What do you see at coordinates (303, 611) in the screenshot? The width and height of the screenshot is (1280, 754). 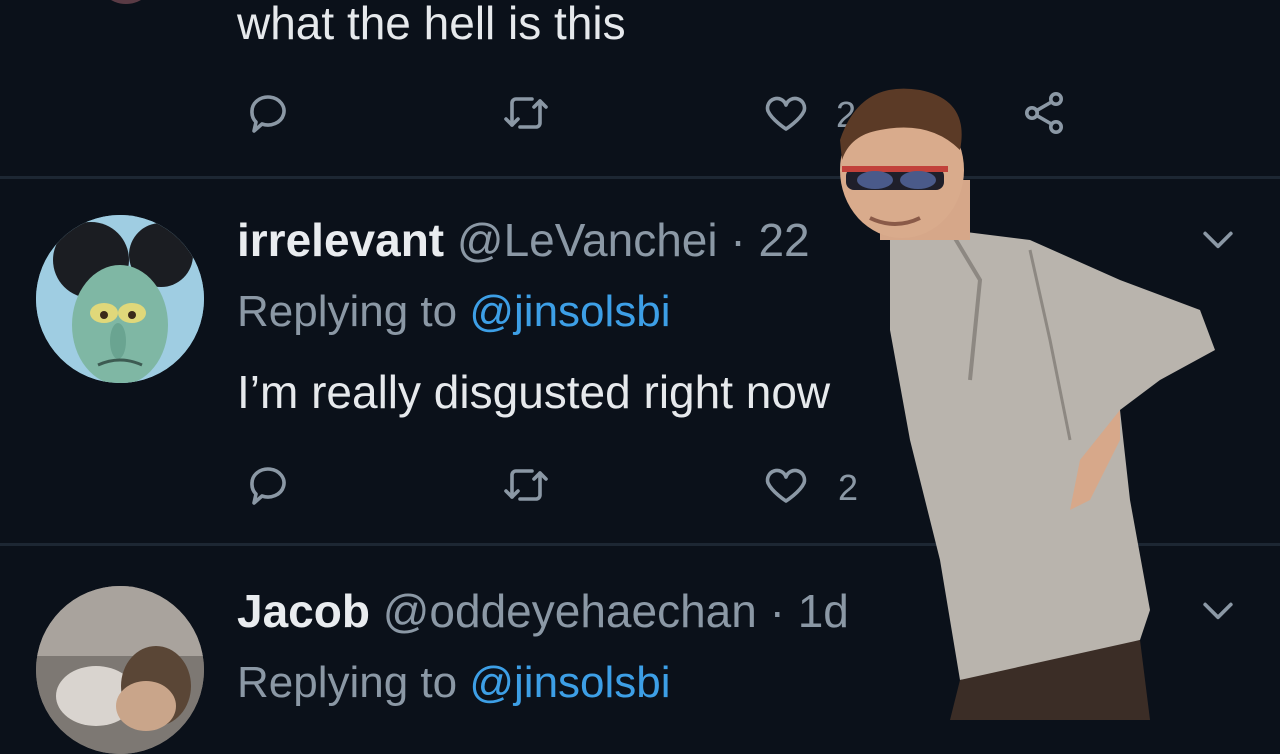 I see `display-name: Jacob` at bounding box center [303, 611].